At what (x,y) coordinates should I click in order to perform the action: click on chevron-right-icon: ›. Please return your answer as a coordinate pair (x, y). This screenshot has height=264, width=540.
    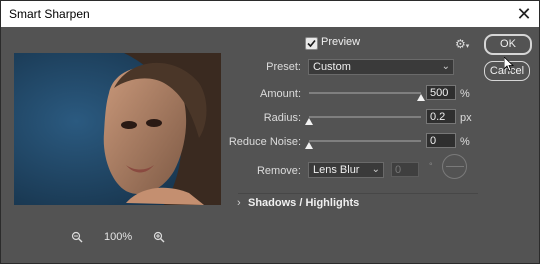
    Looking at the image, I should click on (239, 203).